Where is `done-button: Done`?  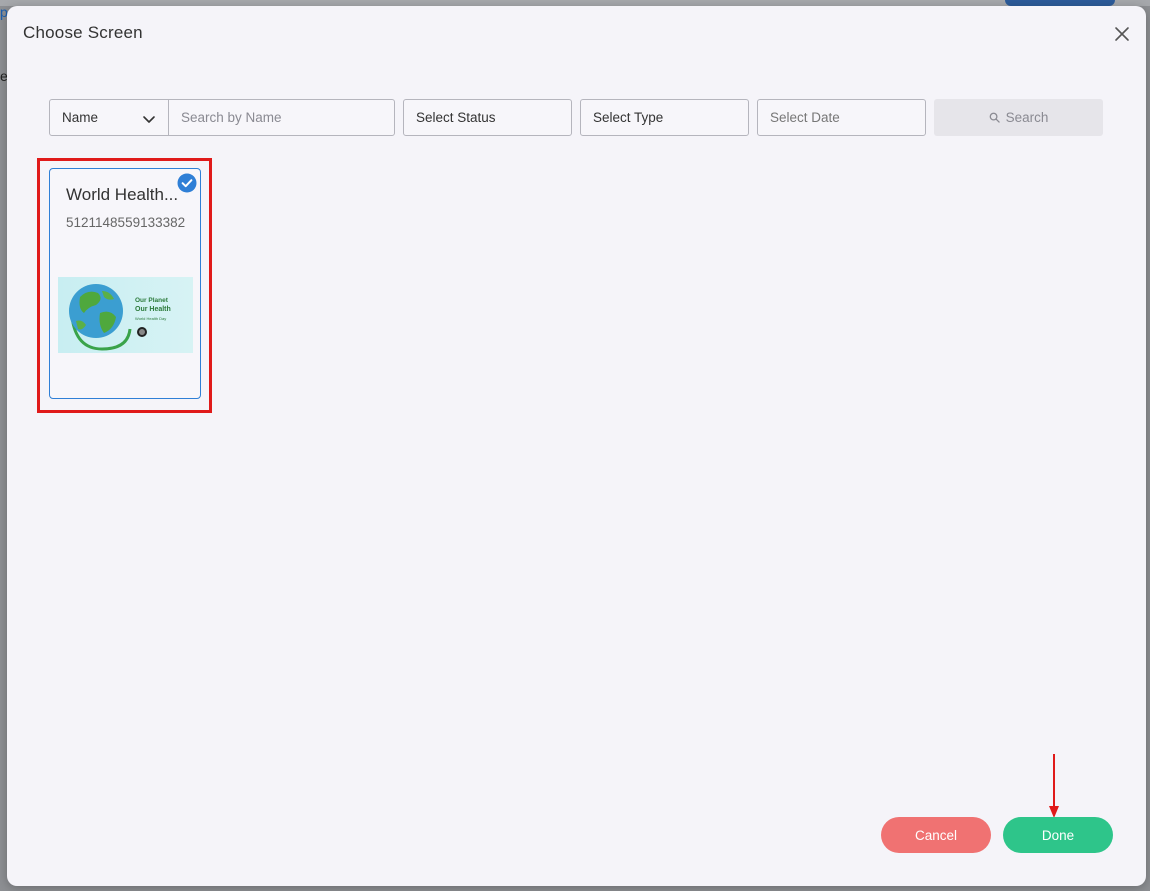
done-button: Done is located at coordinates (1058, 835).